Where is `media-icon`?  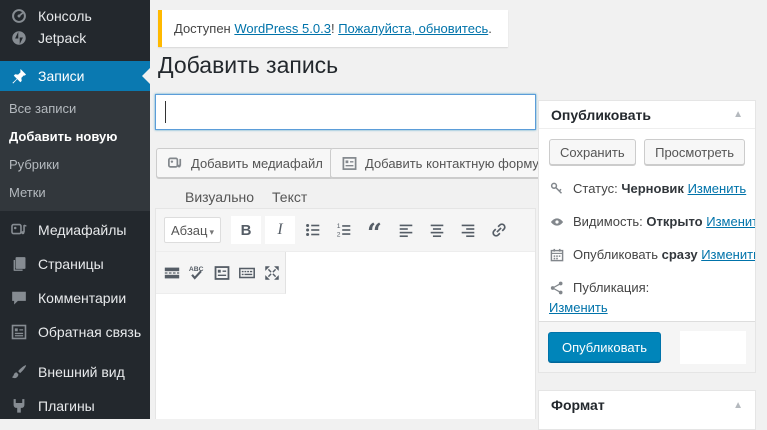 media-icon is located at coordinates (19, 230).